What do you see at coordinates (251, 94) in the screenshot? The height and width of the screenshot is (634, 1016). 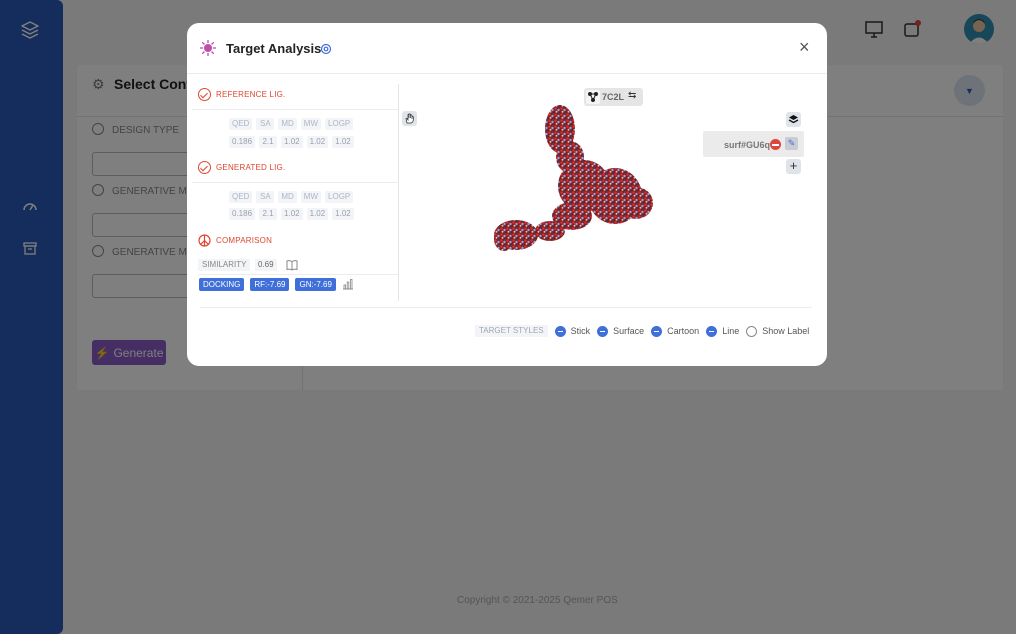 I see `reference-ligand-label: REFERENCE LIG.` at bounding box center [251, 94].